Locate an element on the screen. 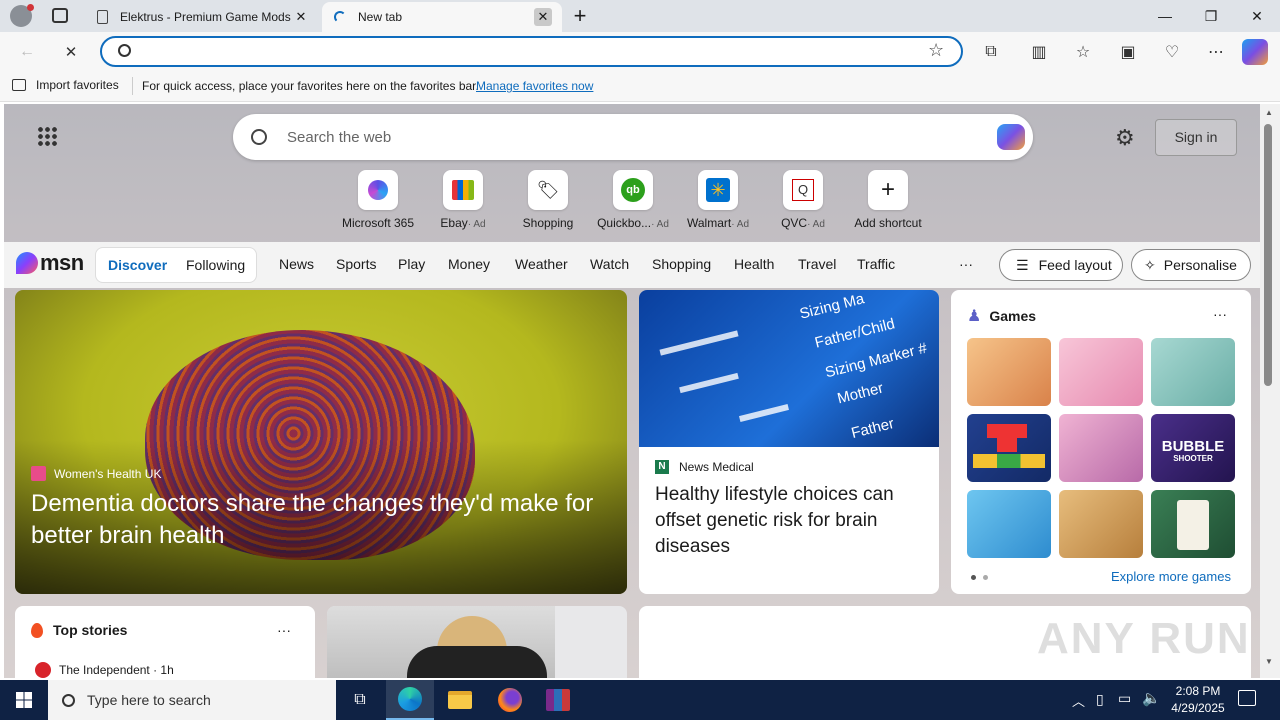 The height and width of the screenshot is (720, 1280). minimize-button: — is located at coordinates (1165, 16).